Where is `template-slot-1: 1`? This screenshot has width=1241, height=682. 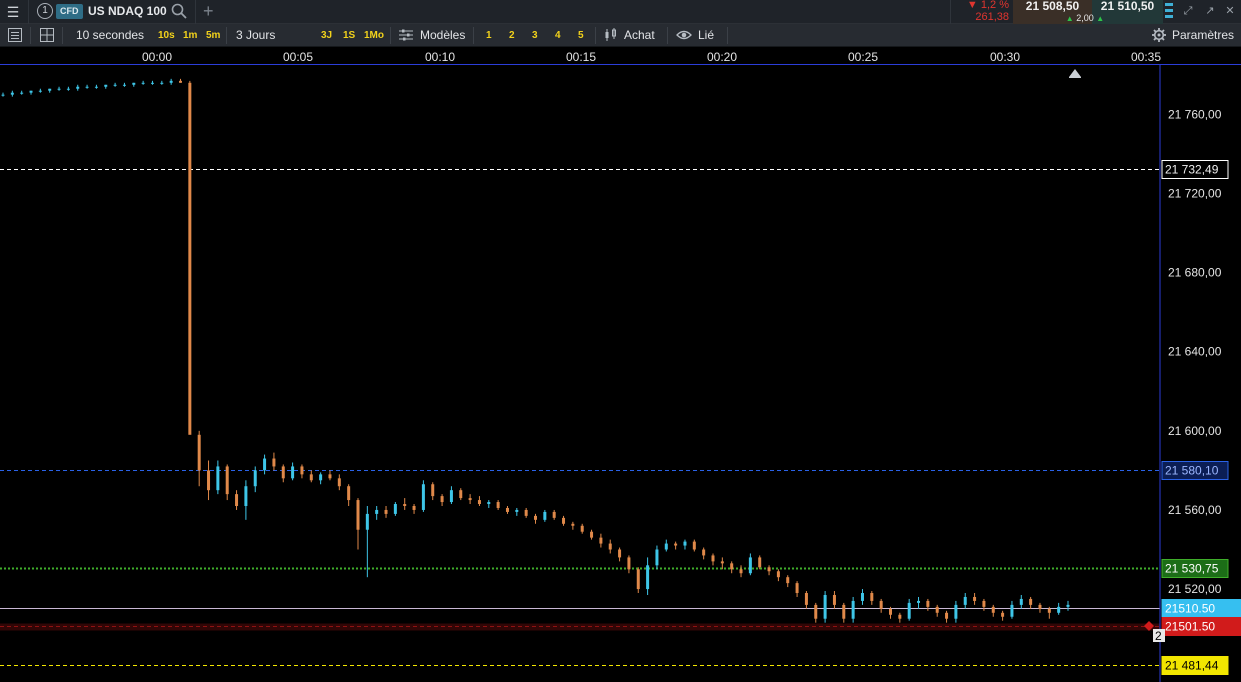
template-slot-1: 1 is located at coordinates (489, 35).